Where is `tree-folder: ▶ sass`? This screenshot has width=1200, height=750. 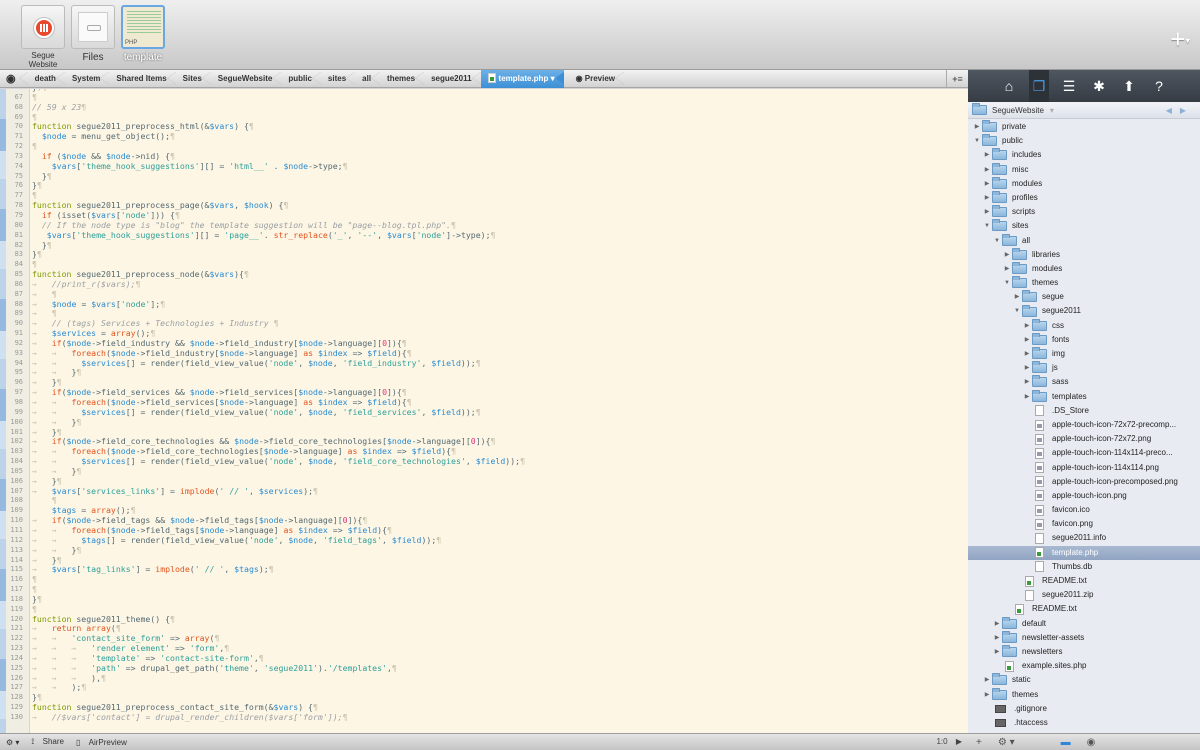 tree-folder: ▶ sass is located at coordinates (1084, 382).